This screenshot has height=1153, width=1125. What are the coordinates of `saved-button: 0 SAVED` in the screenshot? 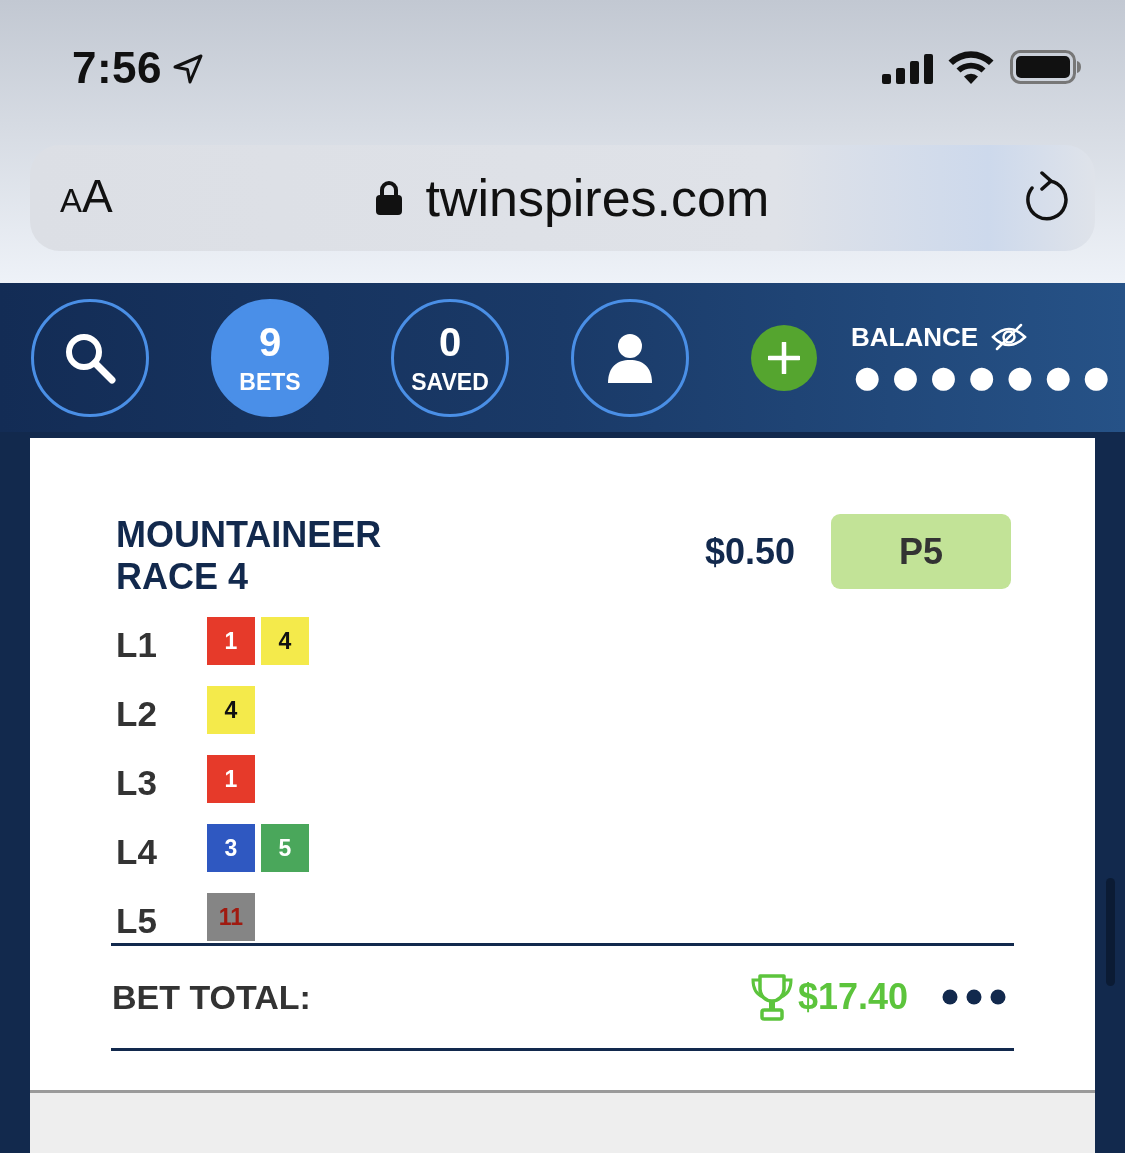 It's located at (450, 357).